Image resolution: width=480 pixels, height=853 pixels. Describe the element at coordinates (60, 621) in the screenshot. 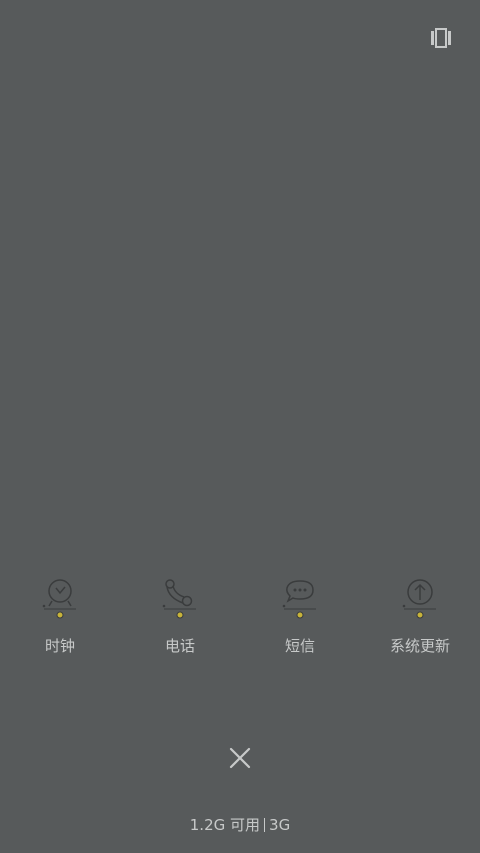

I see `recent-app-clock: 时钟` at that location.